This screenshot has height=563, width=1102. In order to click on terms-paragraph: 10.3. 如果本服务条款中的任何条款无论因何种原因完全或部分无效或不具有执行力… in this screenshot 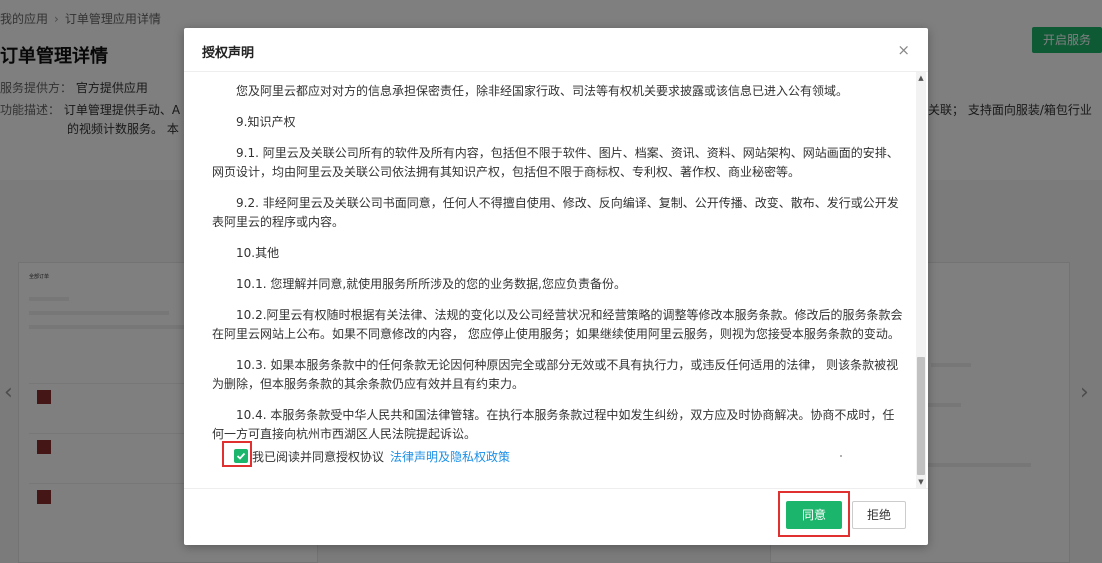, I will do `click(555, 374)`.